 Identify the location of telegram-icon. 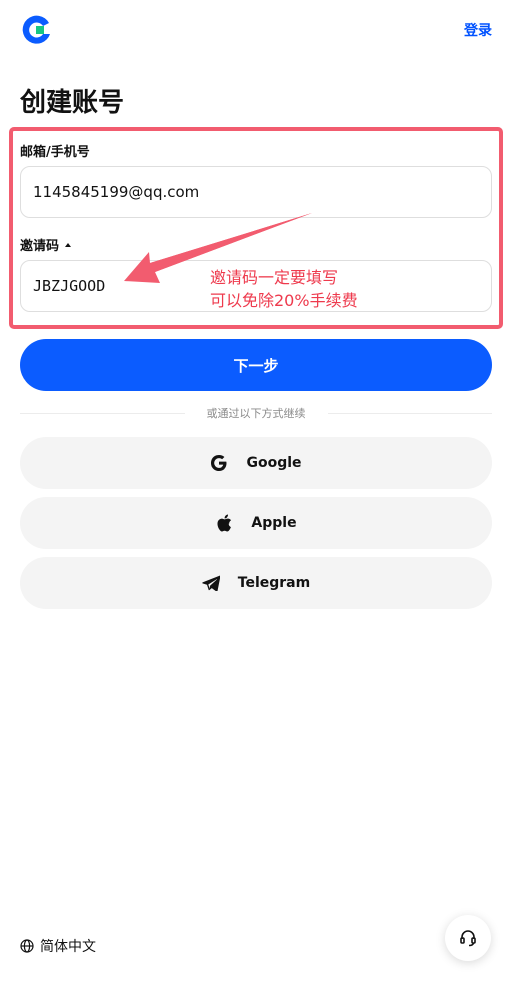
(210, 583).